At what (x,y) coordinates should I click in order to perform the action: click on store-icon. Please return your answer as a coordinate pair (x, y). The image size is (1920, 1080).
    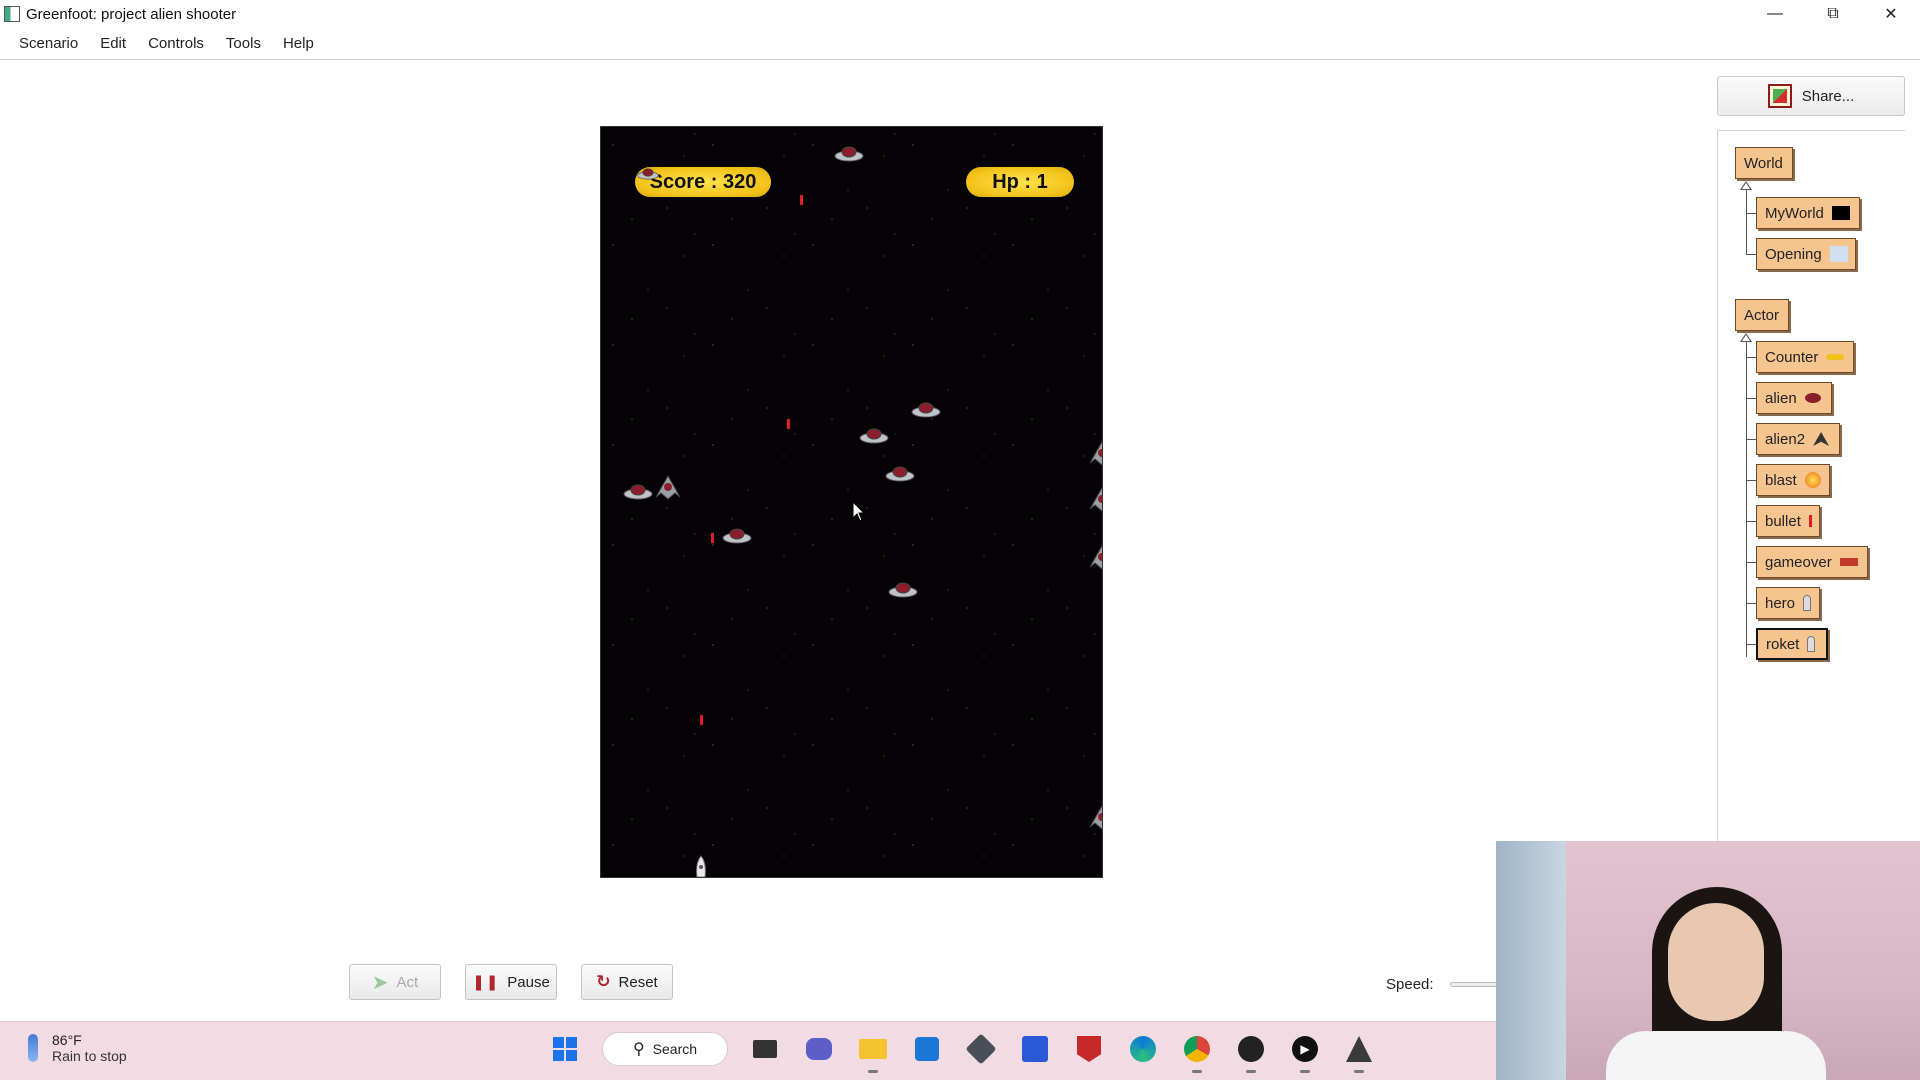
    Looking at the image, I should click on (927, 1049).